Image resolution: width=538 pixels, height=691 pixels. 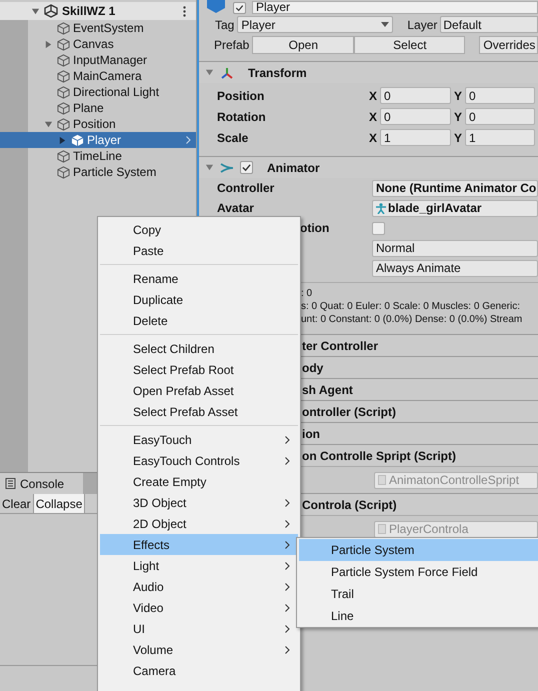 What do you see at coordinates (98, 124) in the screenshot?
I see `hierarchy-item: Position` at bounding box center [98, 124].